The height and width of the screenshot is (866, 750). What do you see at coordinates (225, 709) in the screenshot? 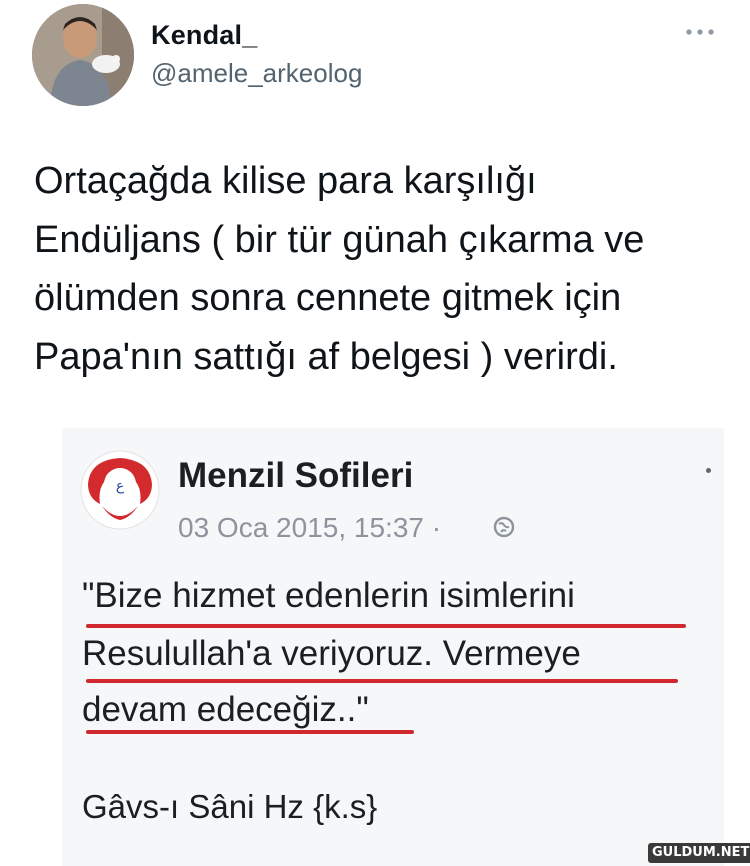
I see `quote-line-3: devam edeceğiz.."` at bounding box center [225, 709].